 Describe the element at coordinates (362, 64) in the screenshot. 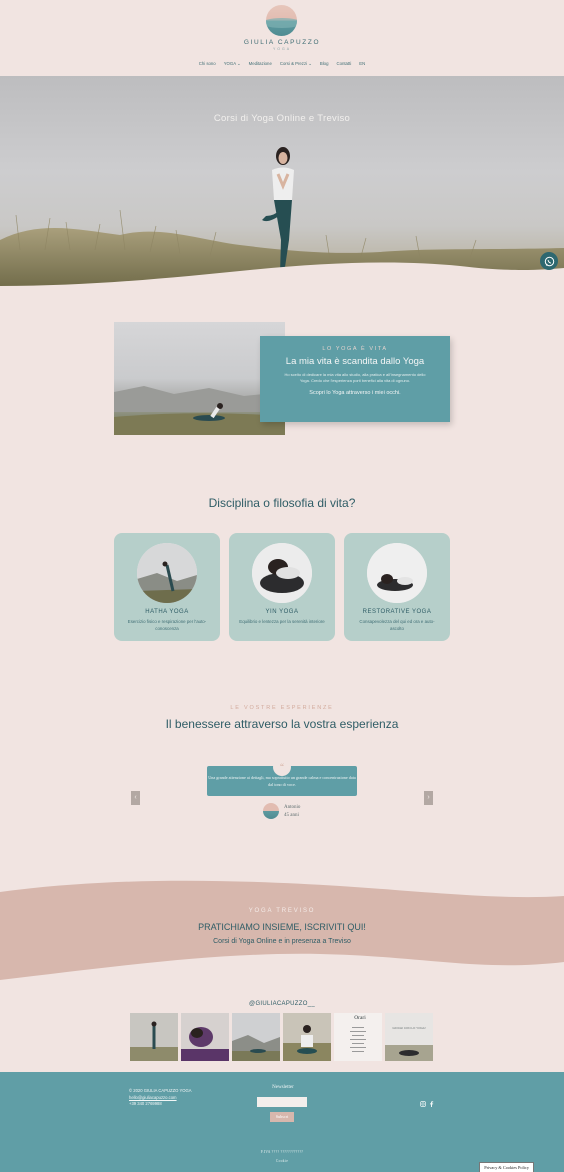

I see `nav-item-language-en: EN` at that location.